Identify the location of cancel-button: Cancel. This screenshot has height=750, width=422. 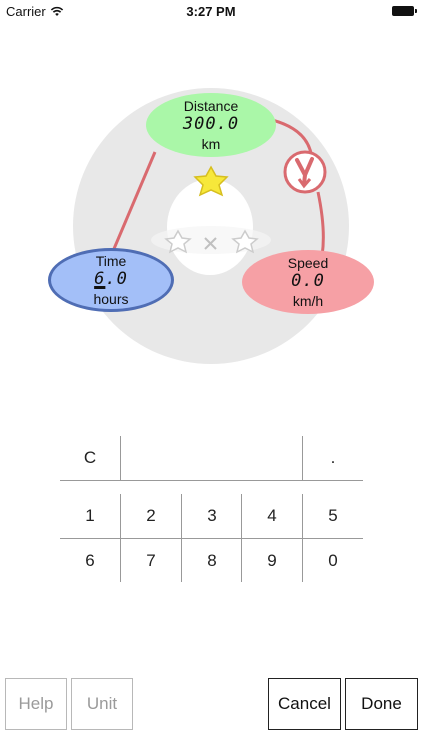
(304, 704).